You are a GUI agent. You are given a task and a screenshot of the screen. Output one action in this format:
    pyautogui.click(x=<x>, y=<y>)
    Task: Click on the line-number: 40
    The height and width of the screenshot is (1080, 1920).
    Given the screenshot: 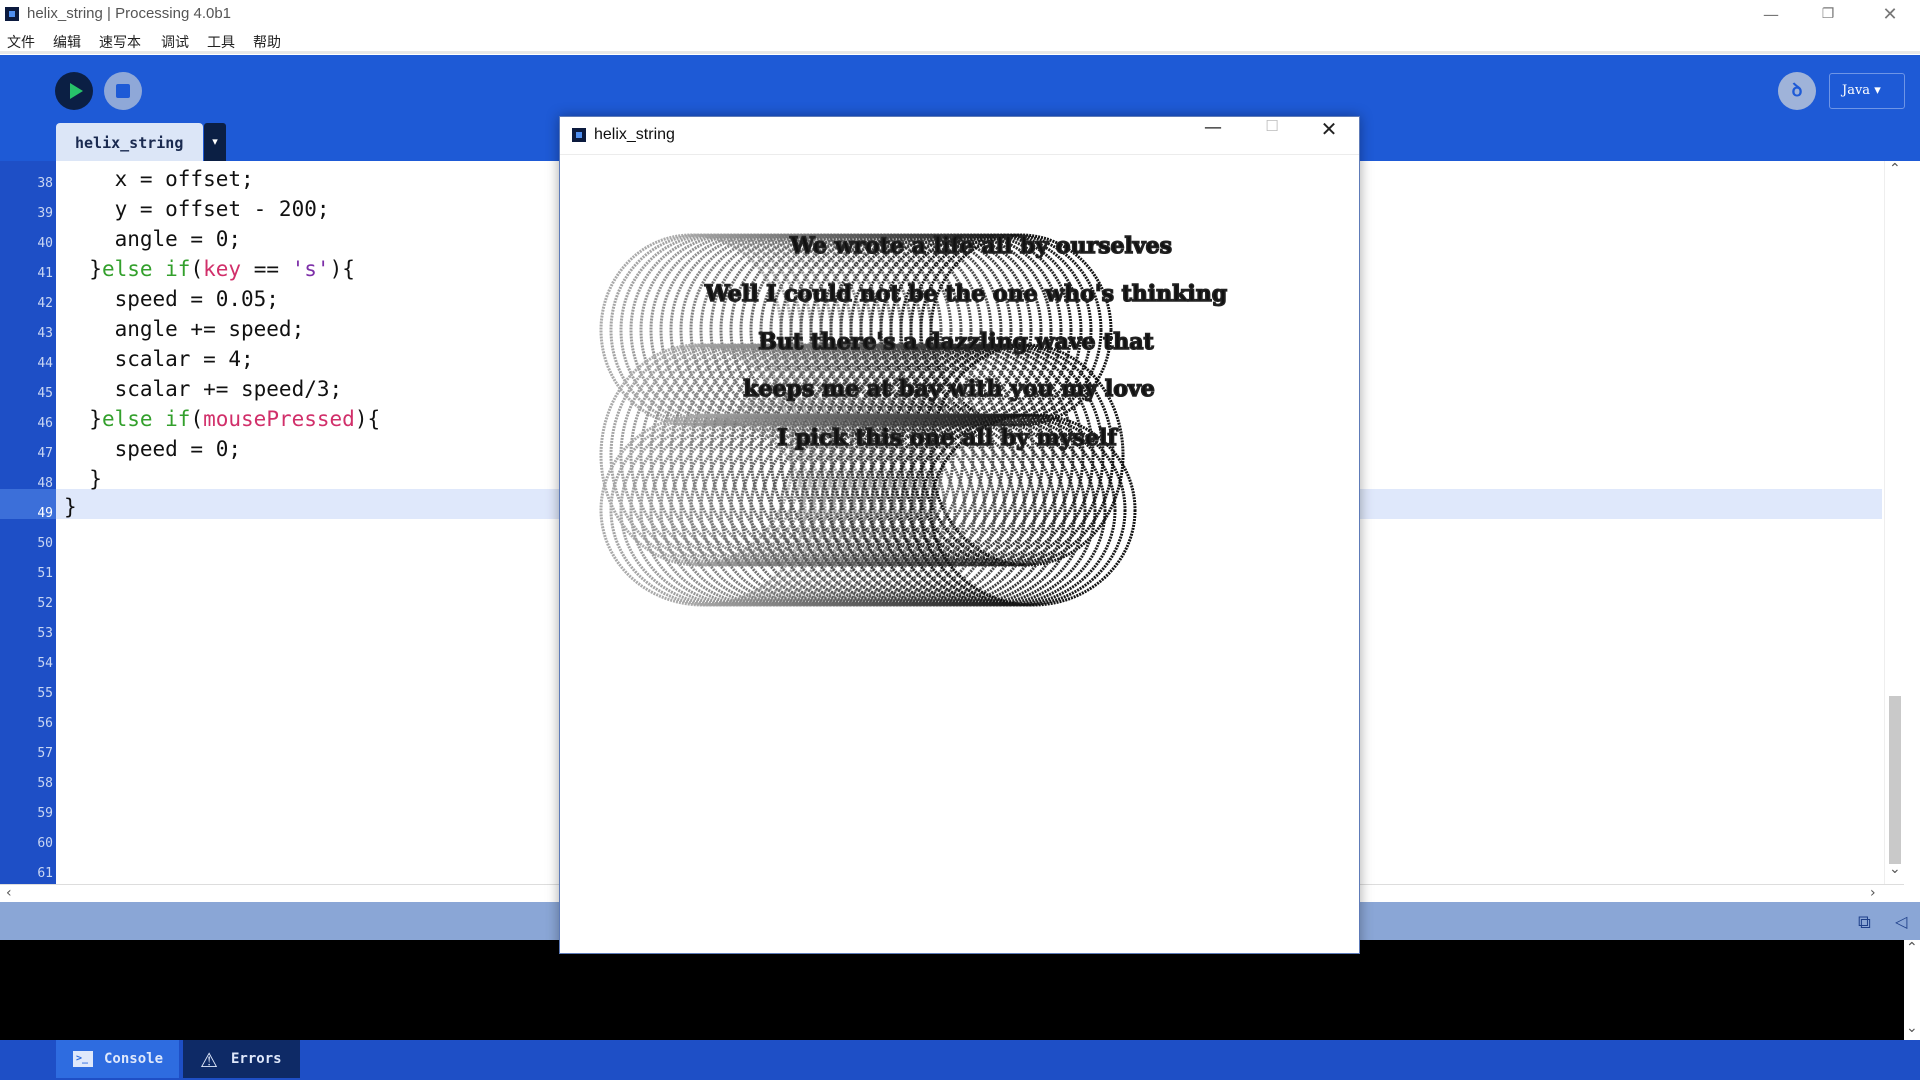 What is the action you would take?
    pyautogui.click(x=45, y=243)
    